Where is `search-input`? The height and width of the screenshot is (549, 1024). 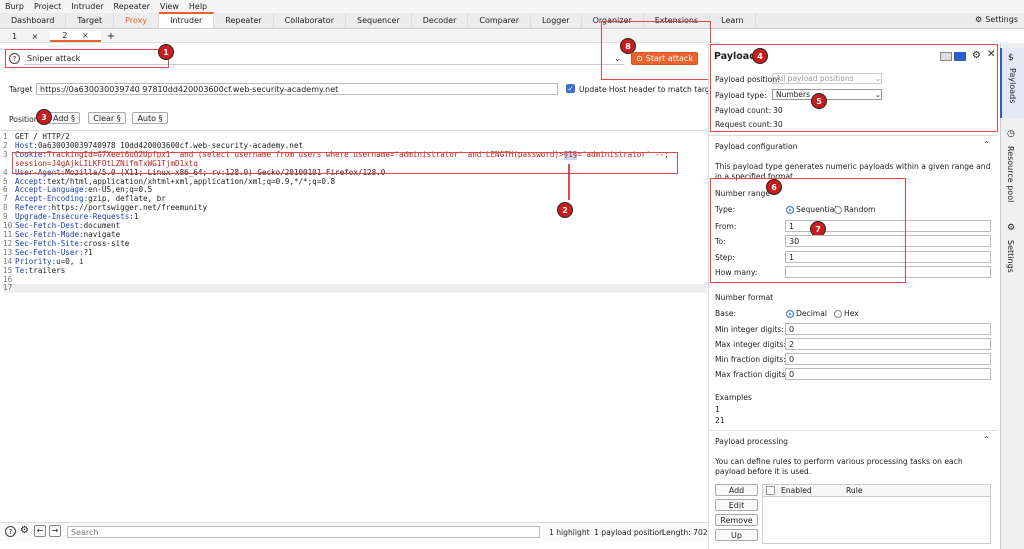
search-input is located at coordinates (303, 532).